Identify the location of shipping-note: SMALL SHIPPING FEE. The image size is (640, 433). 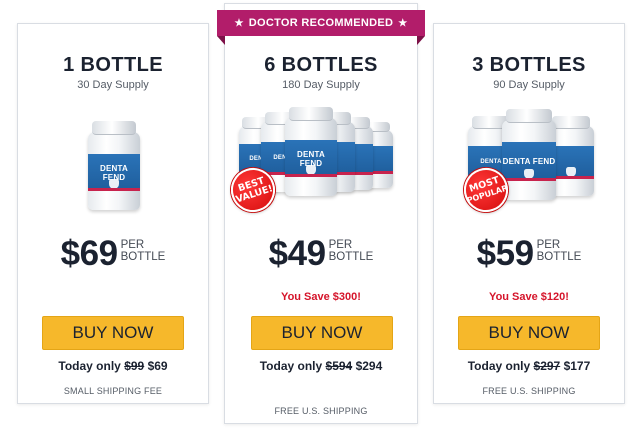
(113, 391).